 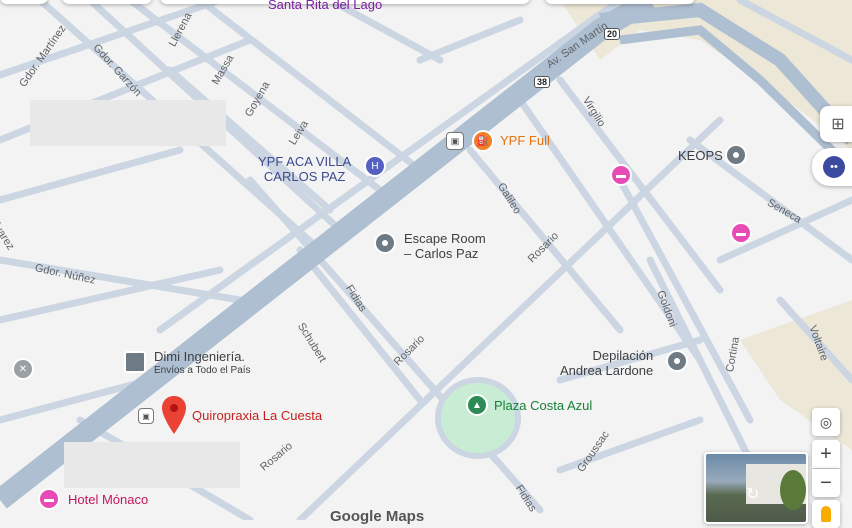 I want to click on zoom-in-button: +, so click(x=826, y=454).